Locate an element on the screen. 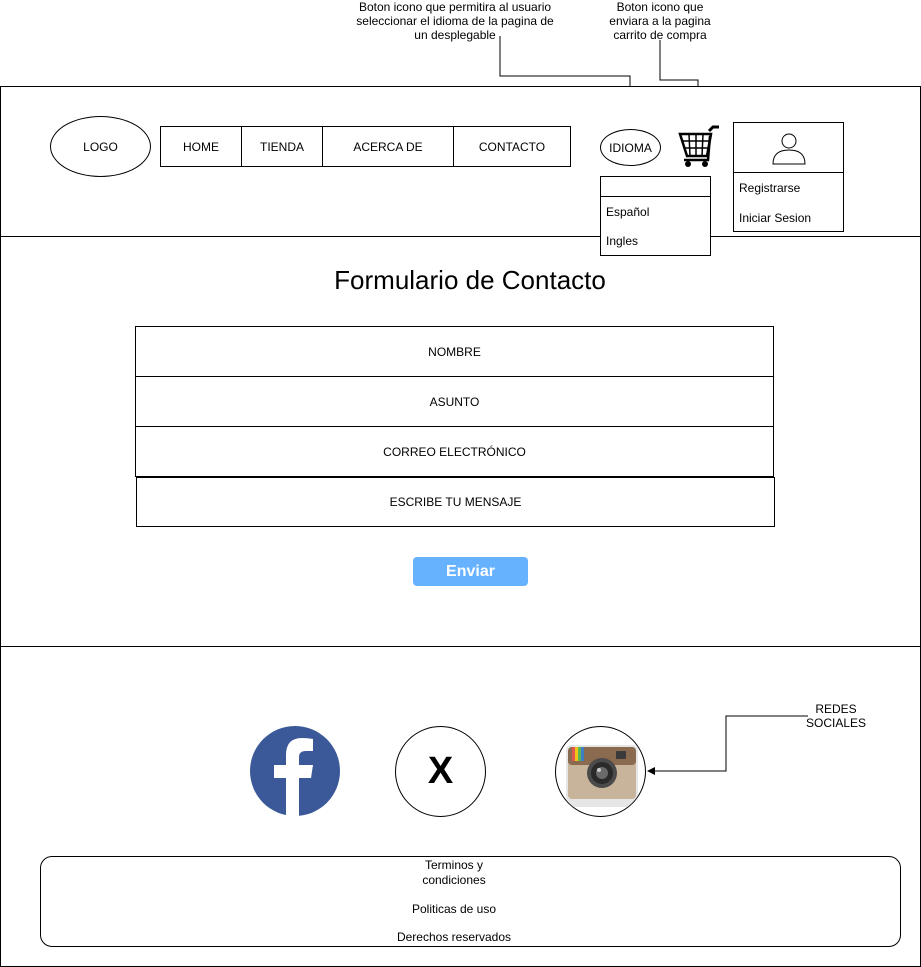 The width and height of the screenshot is (921, 967). nav-label: ACERCA DE is located at coordinates (388, 146).